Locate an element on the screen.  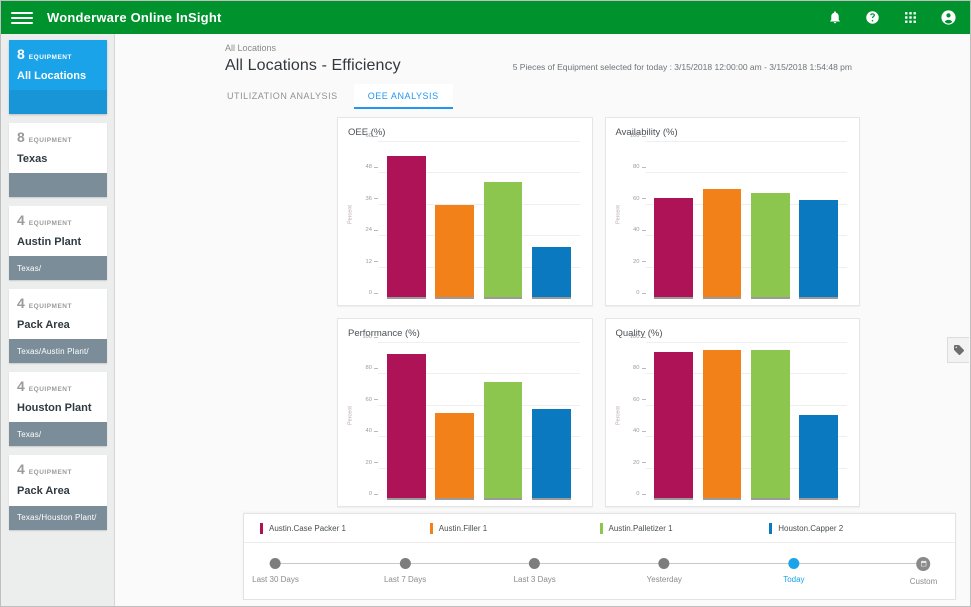
legend-label: Austin.Filler 1 is located at coordinates (463, 528).